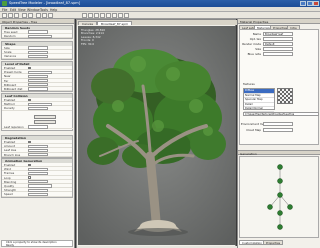 The width and height of the screenshot is (320, 248). I want to click on environment-mode-select, so click(278, 124).